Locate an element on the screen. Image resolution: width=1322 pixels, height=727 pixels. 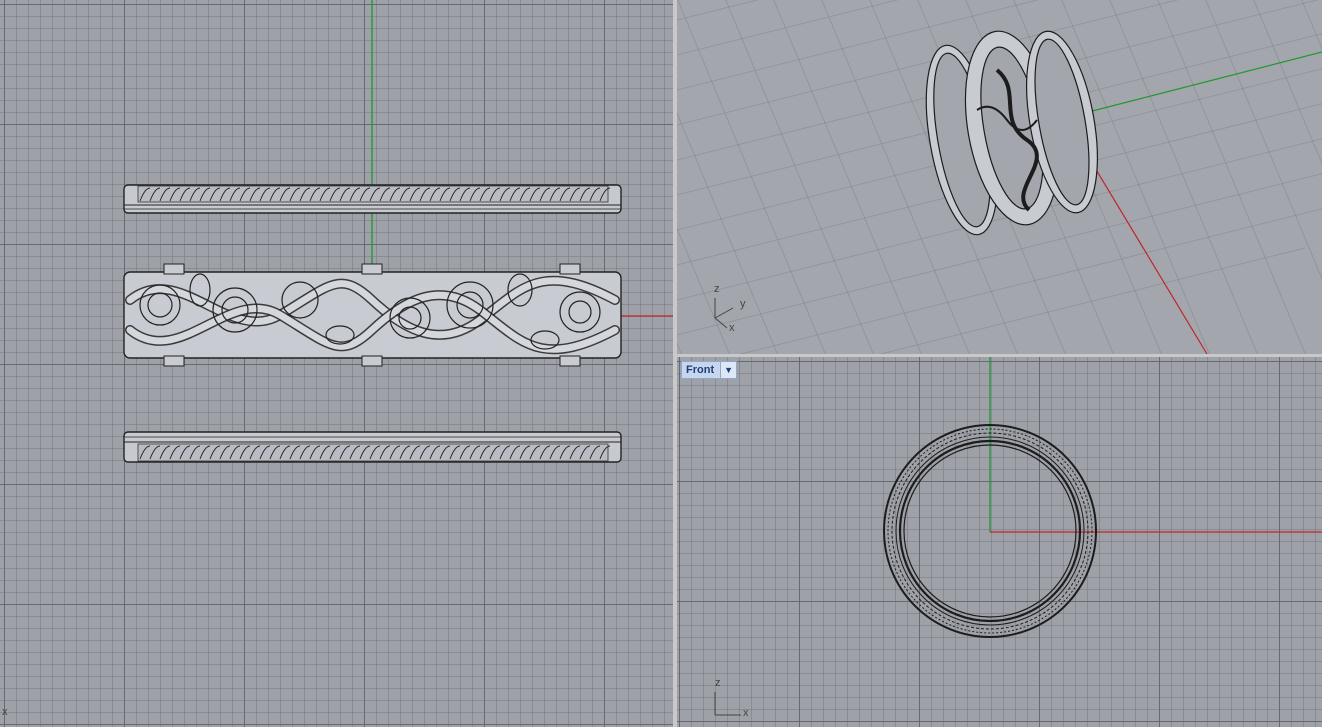
viewport-title-front: Front ▼ is located at coordinates (709, 370).